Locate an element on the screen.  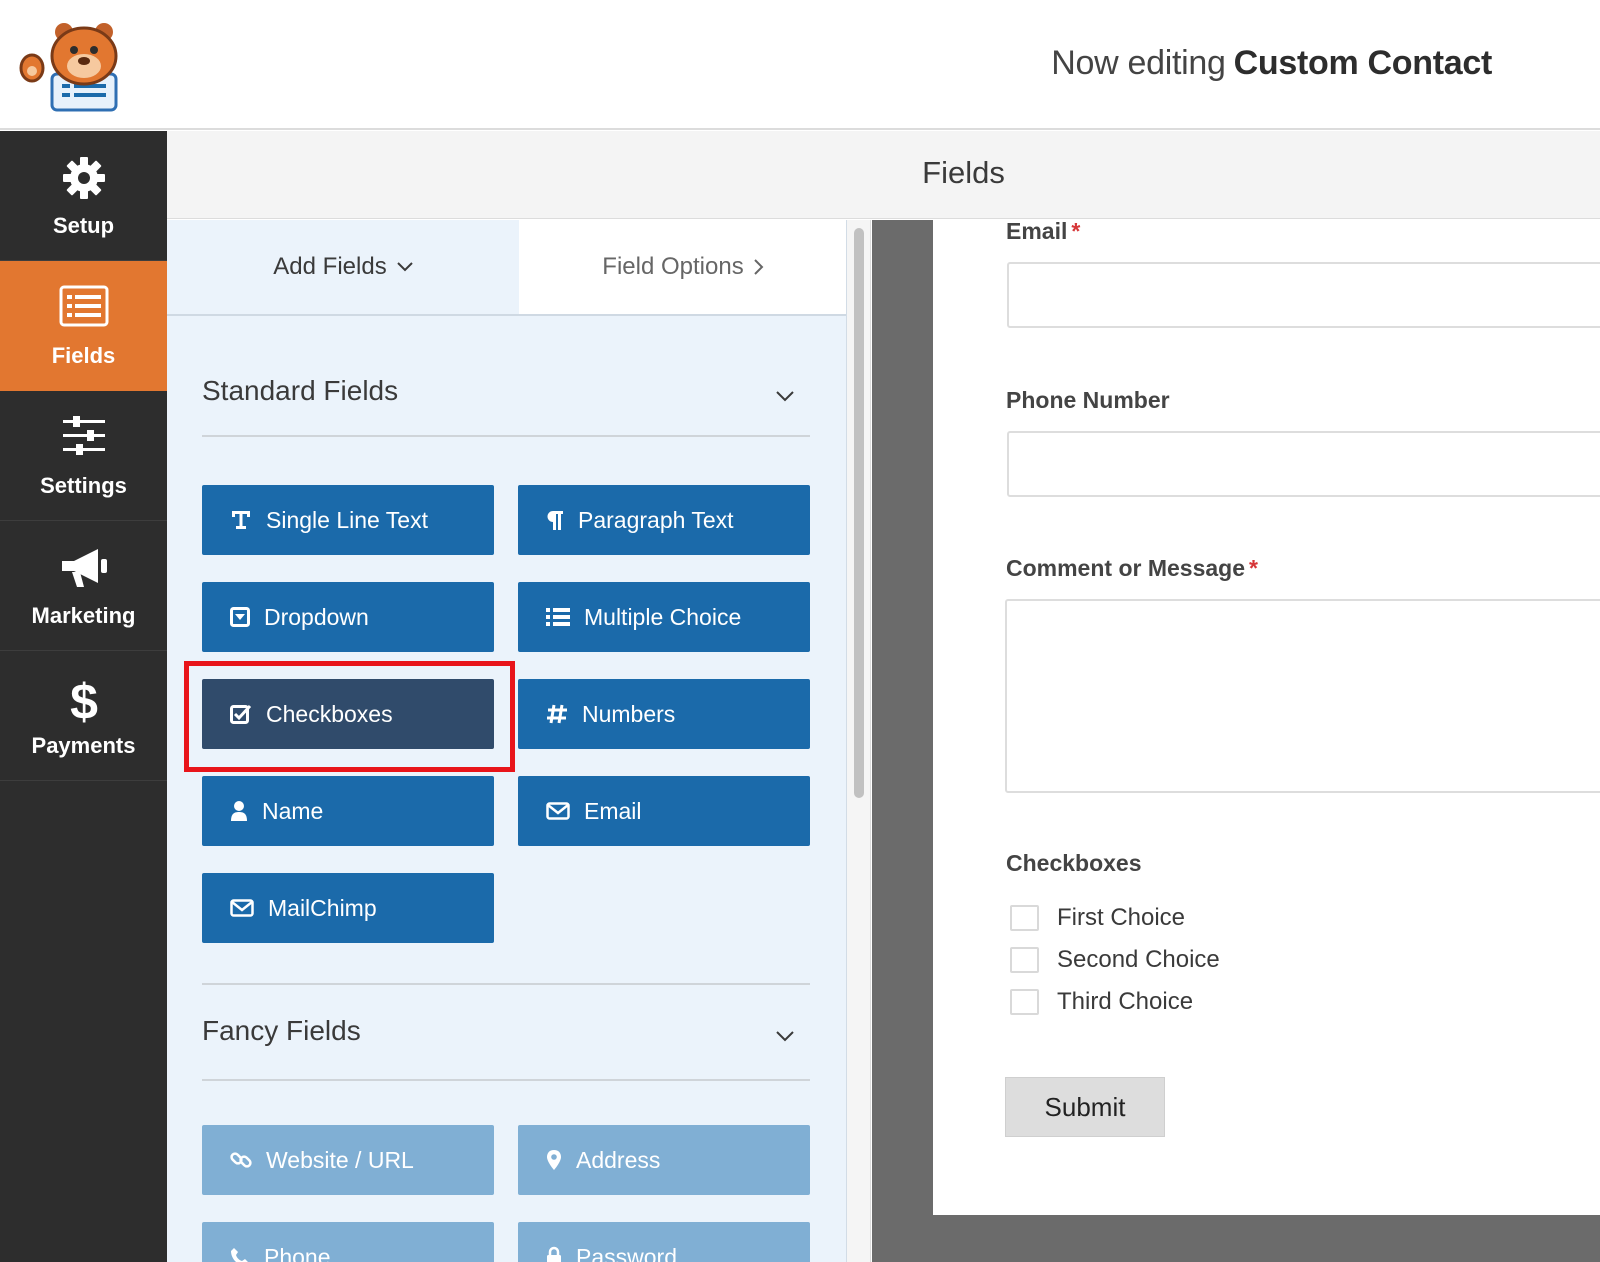
choice-label: Third Choice is located at coordinates (1125, 1001).